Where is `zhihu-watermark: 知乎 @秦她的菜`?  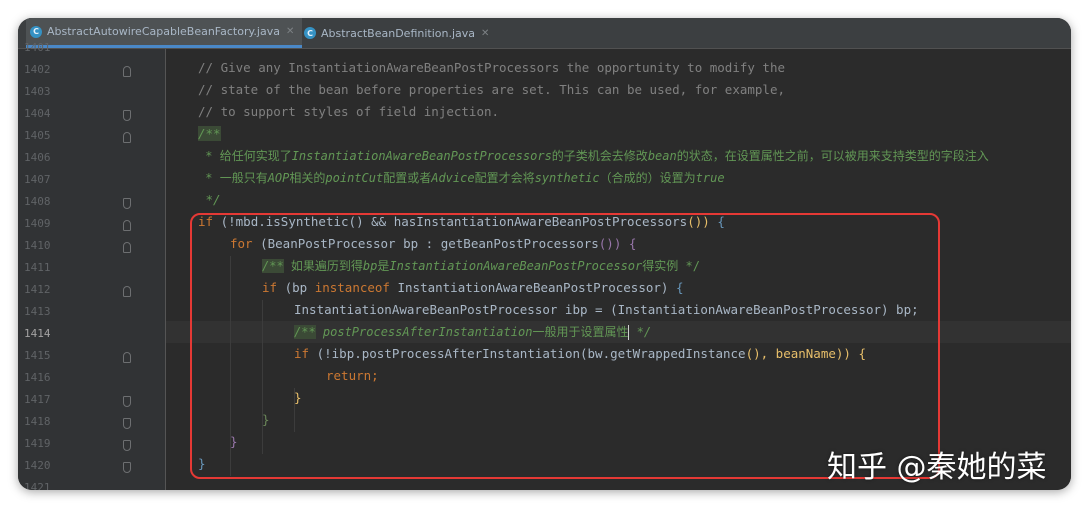 zhihu-watermark: 知乎 @秦她的菜 is located at coordinates (937, 467).